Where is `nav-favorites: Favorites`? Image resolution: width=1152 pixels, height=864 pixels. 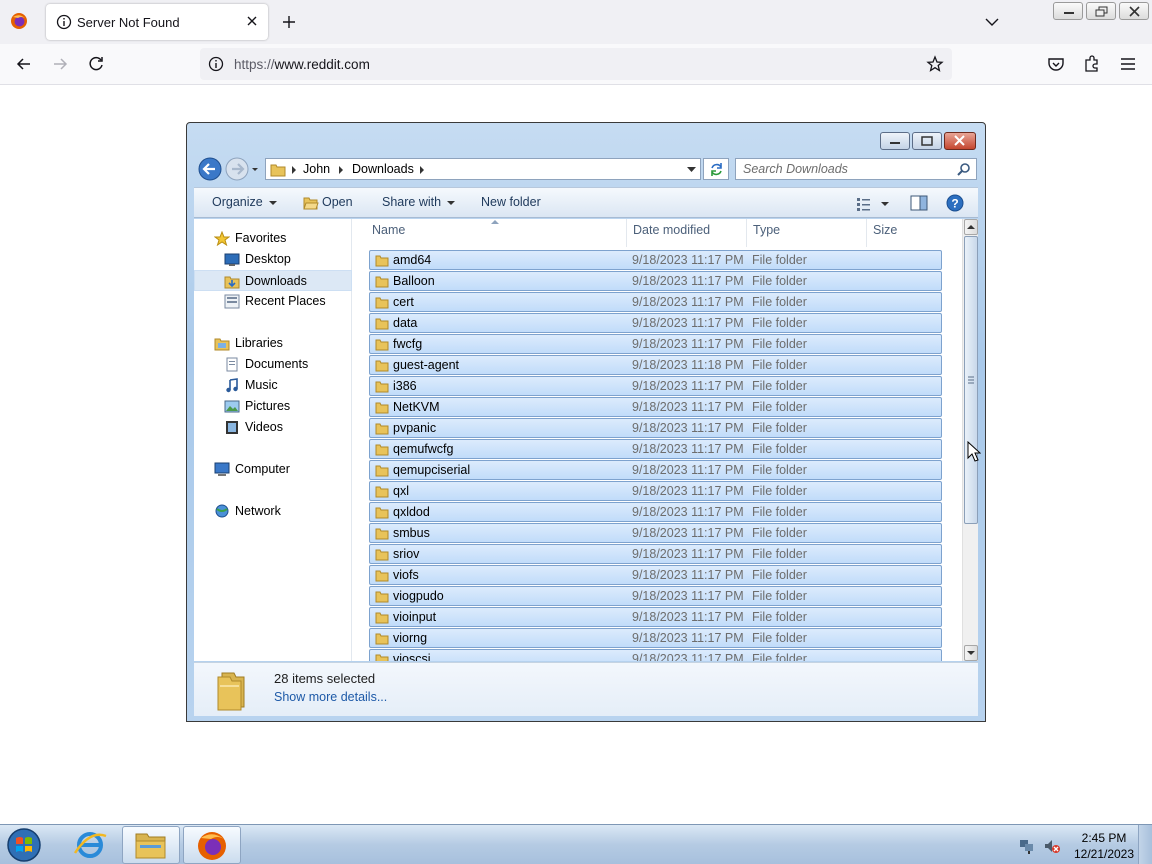 nav-favorites: Favorites is located at coordinates (273, 238).